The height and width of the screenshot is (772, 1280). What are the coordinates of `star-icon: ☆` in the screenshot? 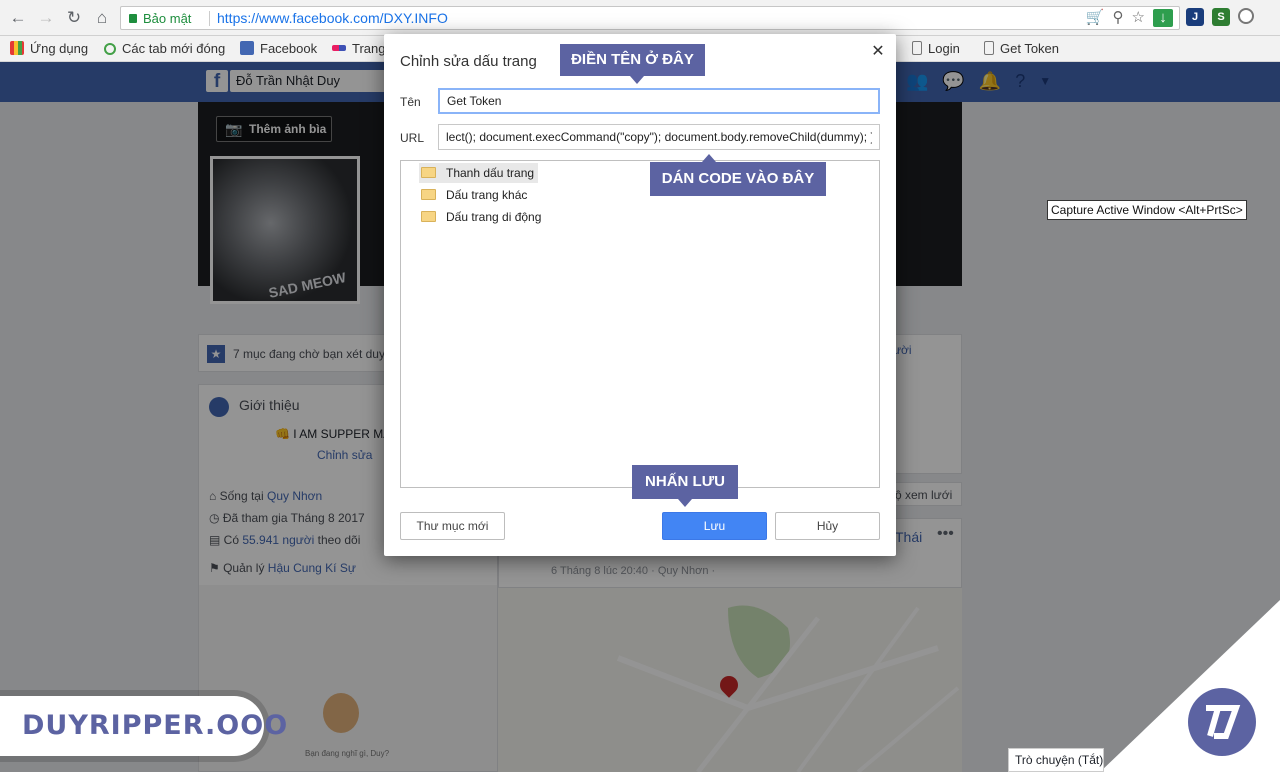 It's located at (1138, 18).